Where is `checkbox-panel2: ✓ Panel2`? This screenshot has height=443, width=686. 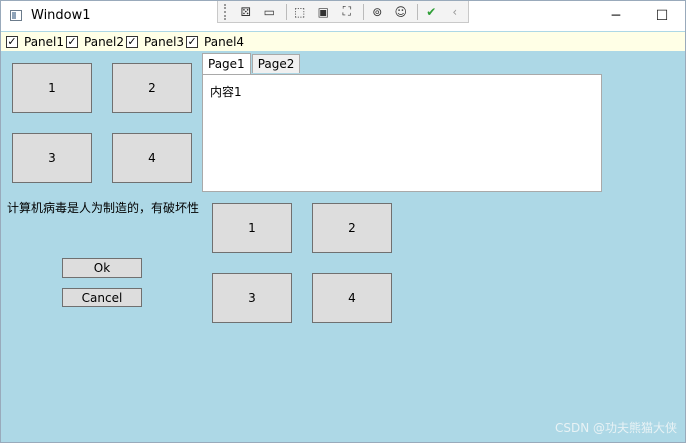
checkbox-panel2: ✓ Panel2 is located at coordinates (95, 42).